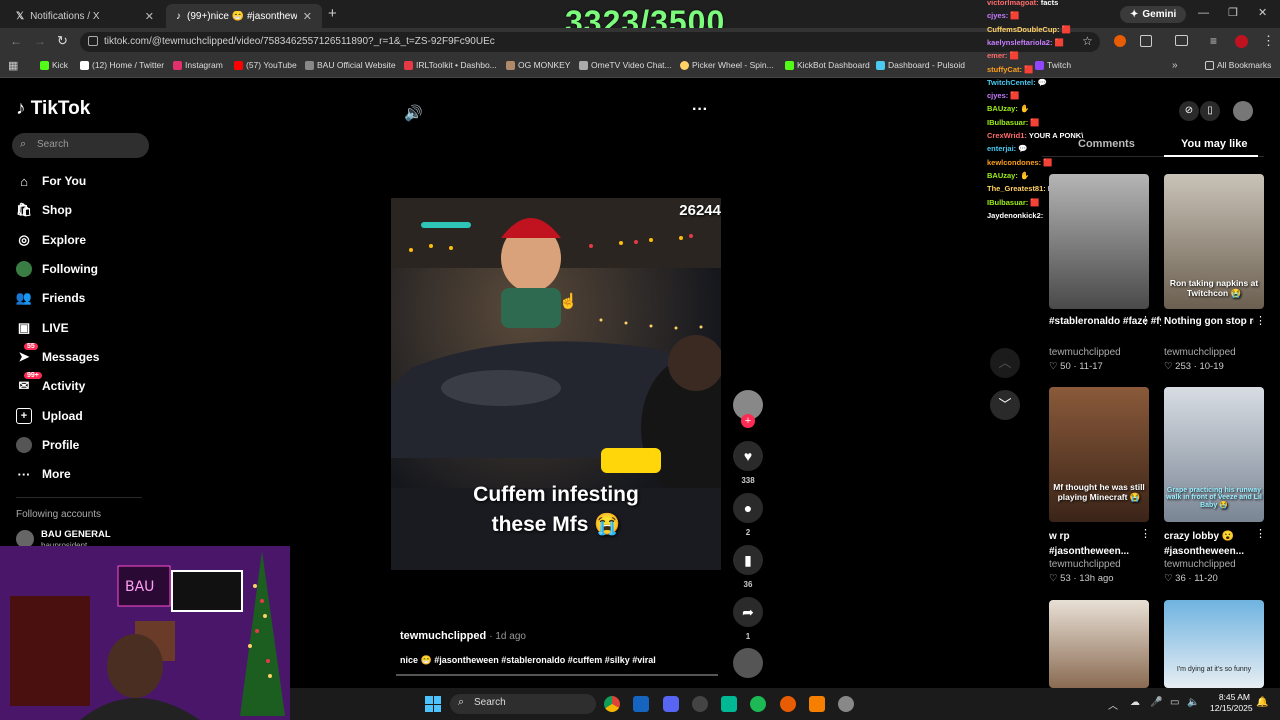 The height and width of the screenshot is (720, 1280). I want to click on network-icon: ▭, so click(1174, 702).